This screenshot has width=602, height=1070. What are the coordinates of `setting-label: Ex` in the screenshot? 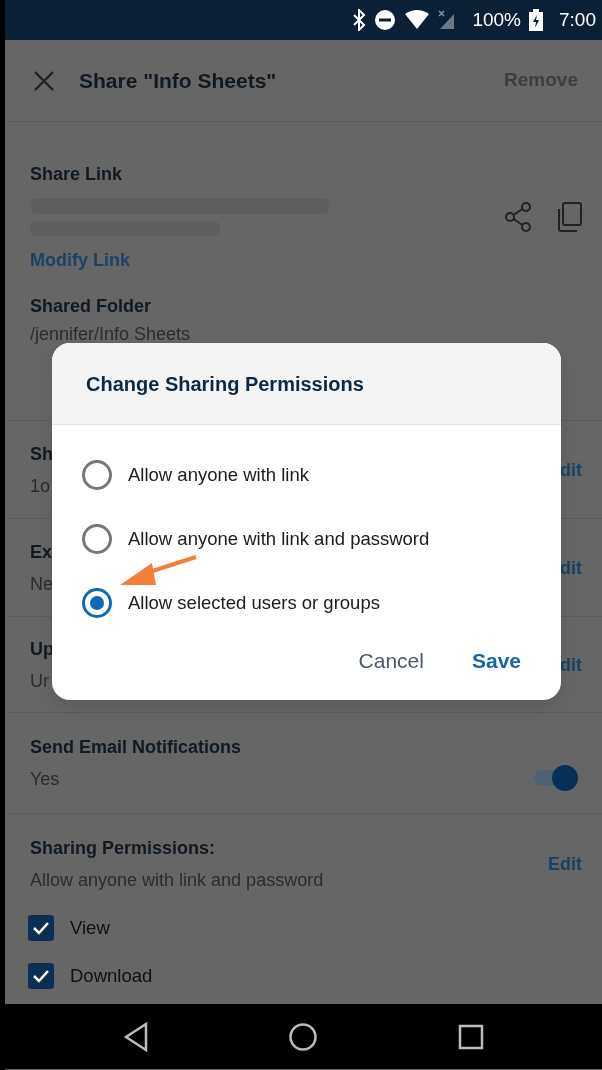 It's located at (41, 552).